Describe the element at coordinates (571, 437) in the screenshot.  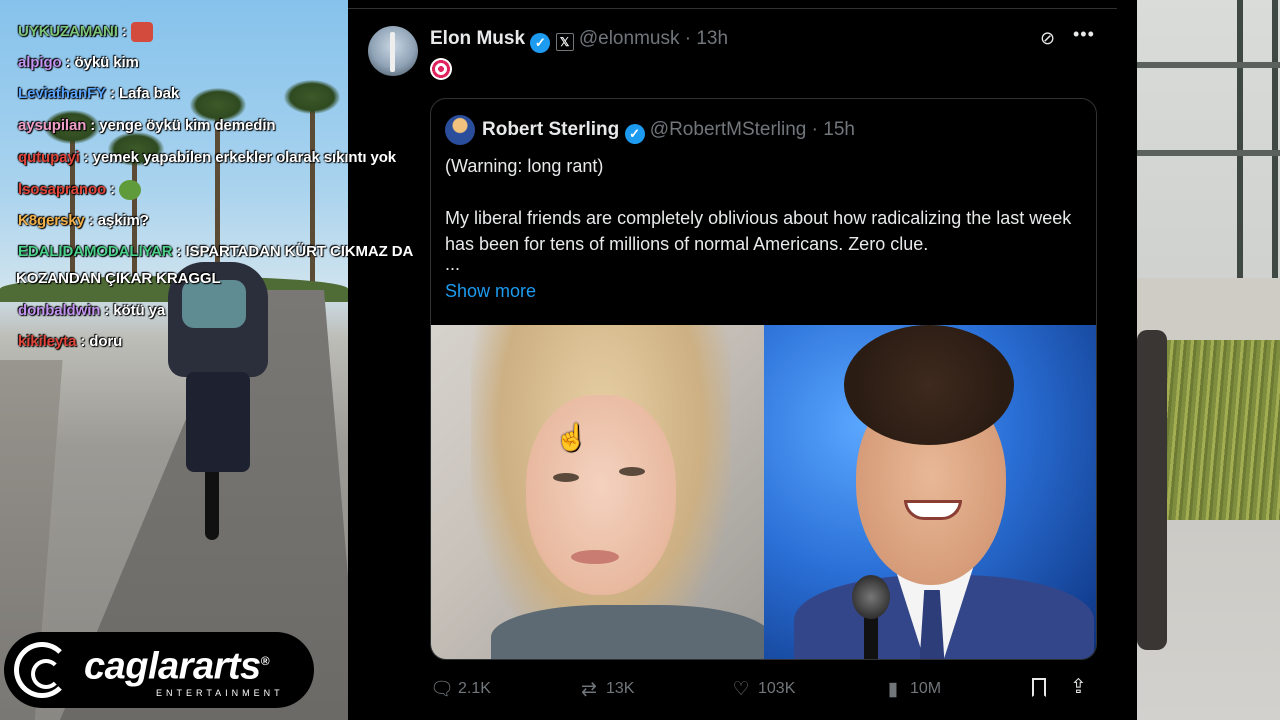
I see `hand-cursor-icon: ☝` at that location.